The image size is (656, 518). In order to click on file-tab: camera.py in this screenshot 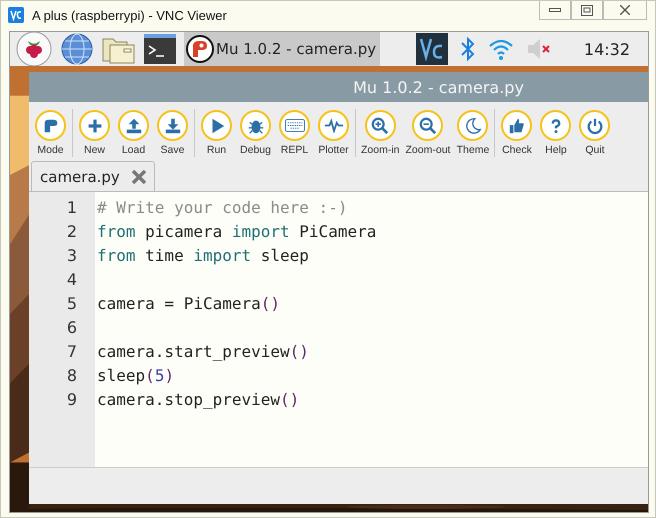, I will do `click(93, 176)`.